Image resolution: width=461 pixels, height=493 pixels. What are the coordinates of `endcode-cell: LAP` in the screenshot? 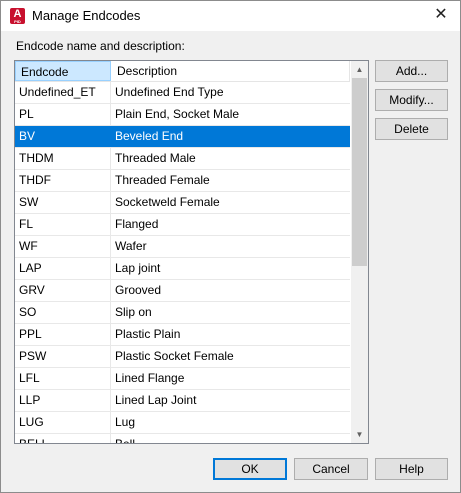 It's located at (30, 268).